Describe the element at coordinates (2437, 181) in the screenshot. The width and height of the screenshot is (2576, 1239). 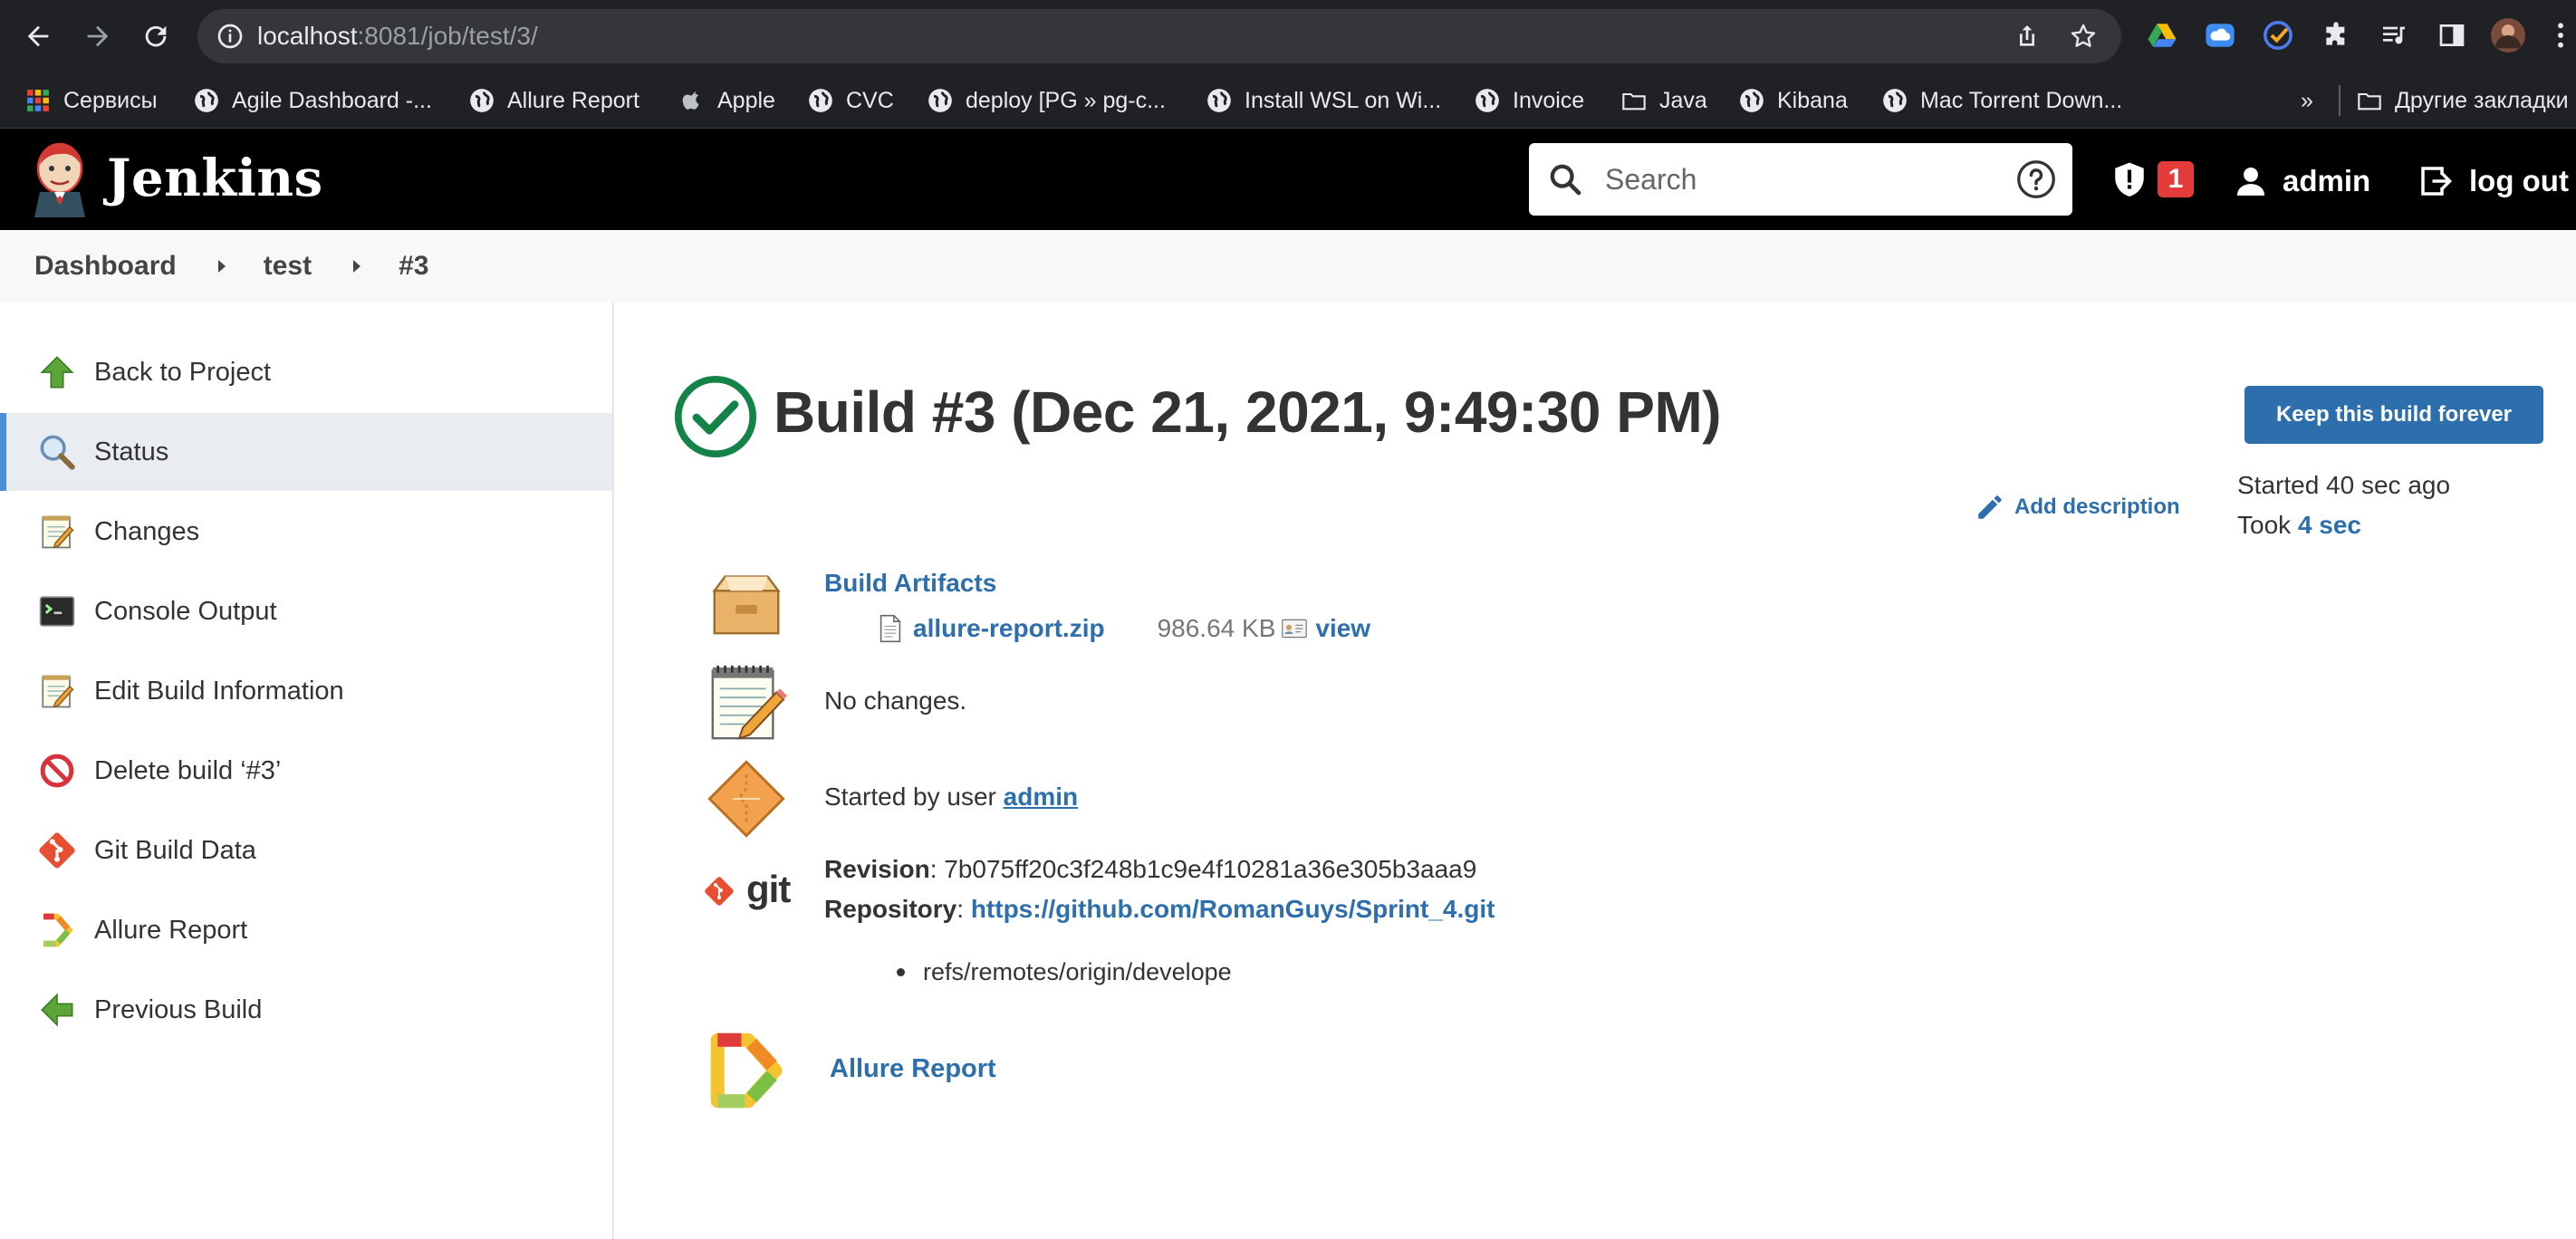
I see `logout-icon` at that location.